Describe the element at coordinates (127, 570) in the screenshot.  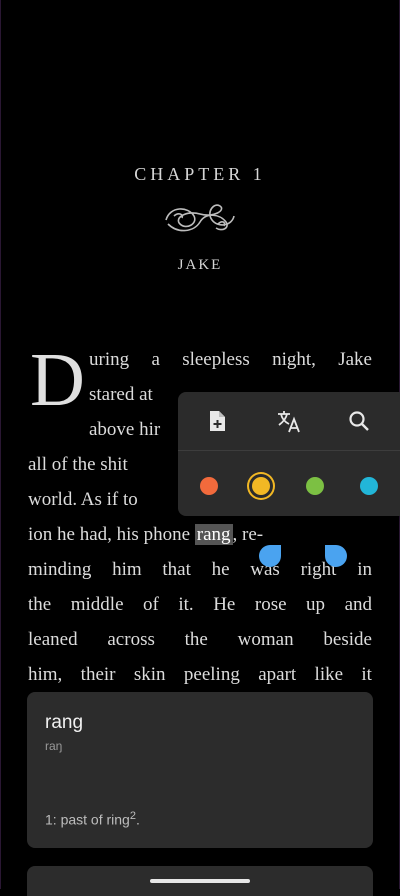
I see `word: him` at that location.